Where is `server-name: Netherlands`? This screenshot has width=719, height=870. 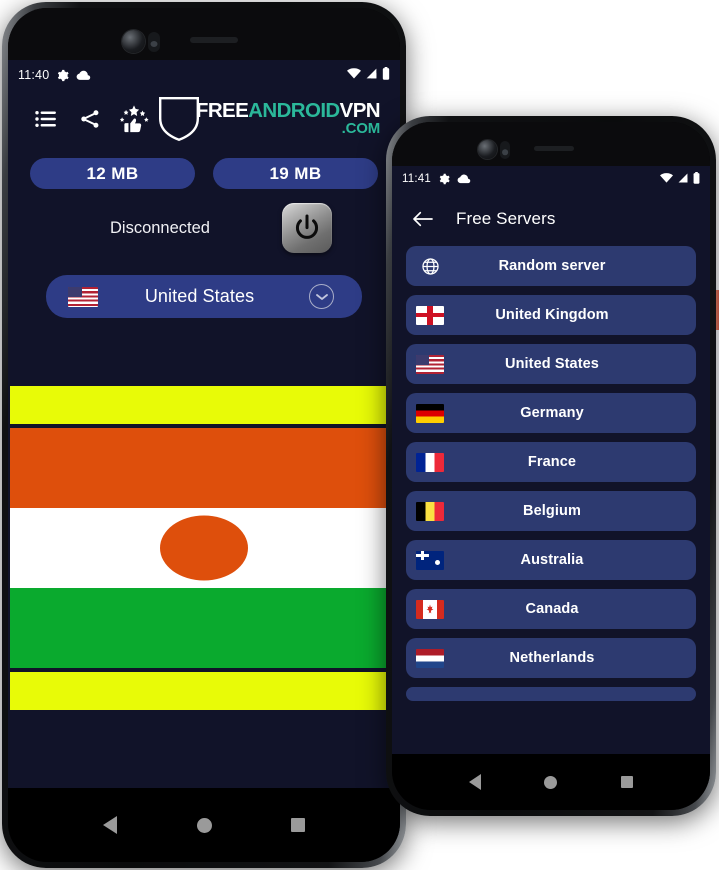 server-name: Netherlands is located at coordinates (552, 658).